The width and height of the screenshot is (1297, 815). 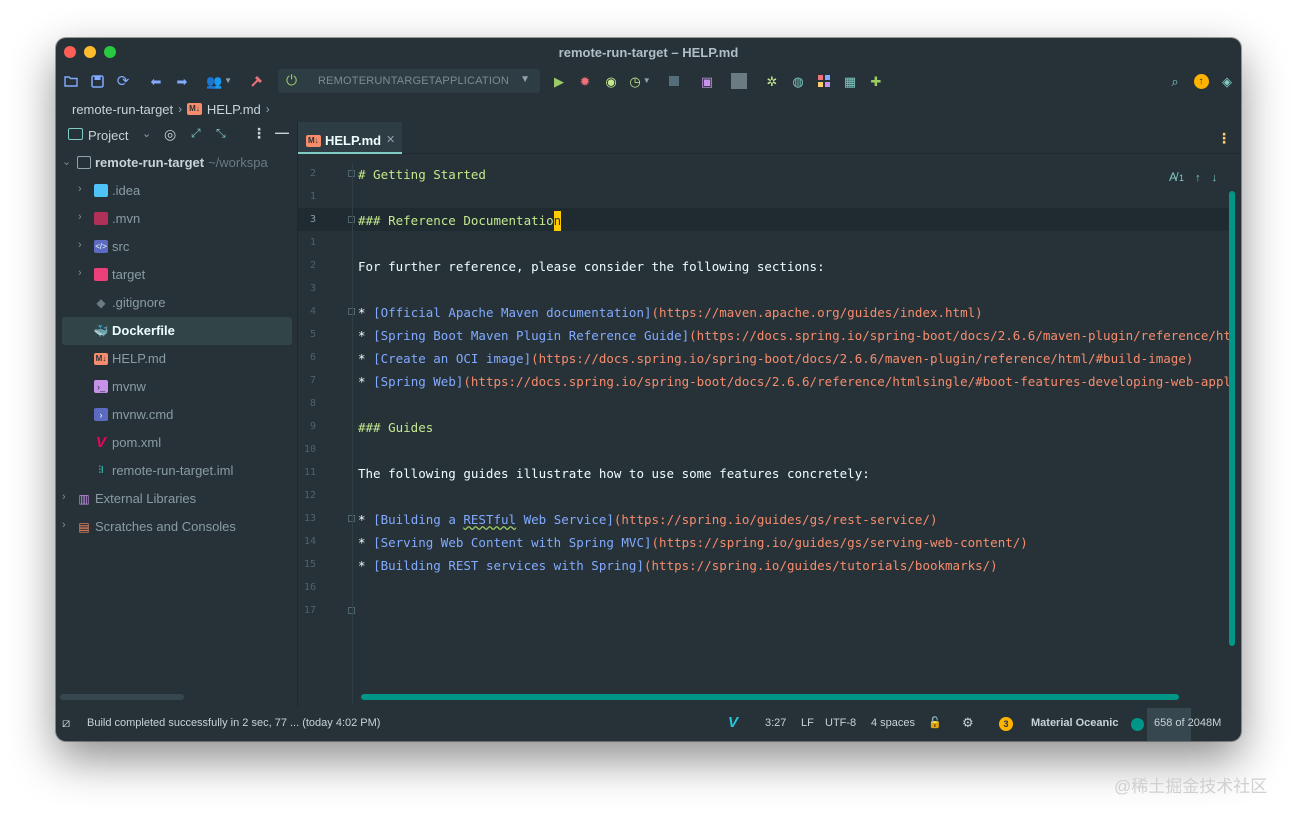 What do you see at coordinates (176, 191) in the screenshot?
I see `tree-item-idea: › .idea` at bounding box center [176, 191].